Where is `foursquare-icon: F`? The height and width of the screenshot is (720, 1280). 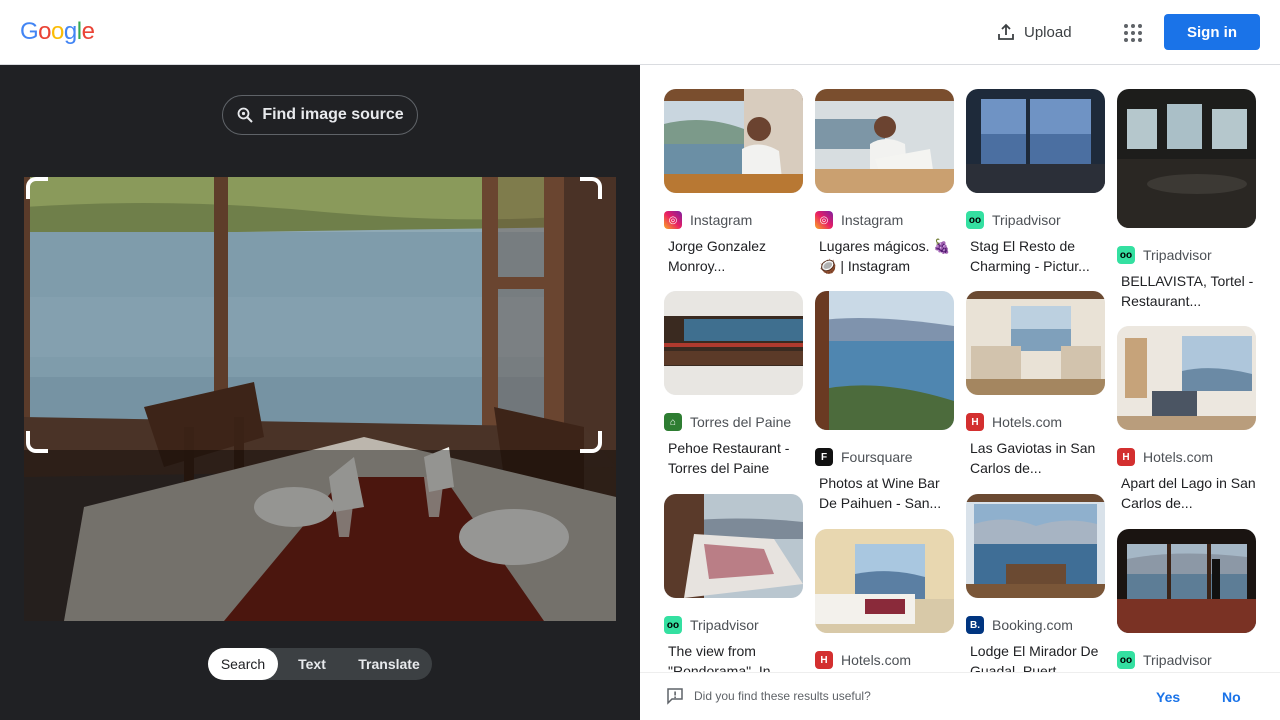 foursquare-icon: F is located at coordinates (824, 457).